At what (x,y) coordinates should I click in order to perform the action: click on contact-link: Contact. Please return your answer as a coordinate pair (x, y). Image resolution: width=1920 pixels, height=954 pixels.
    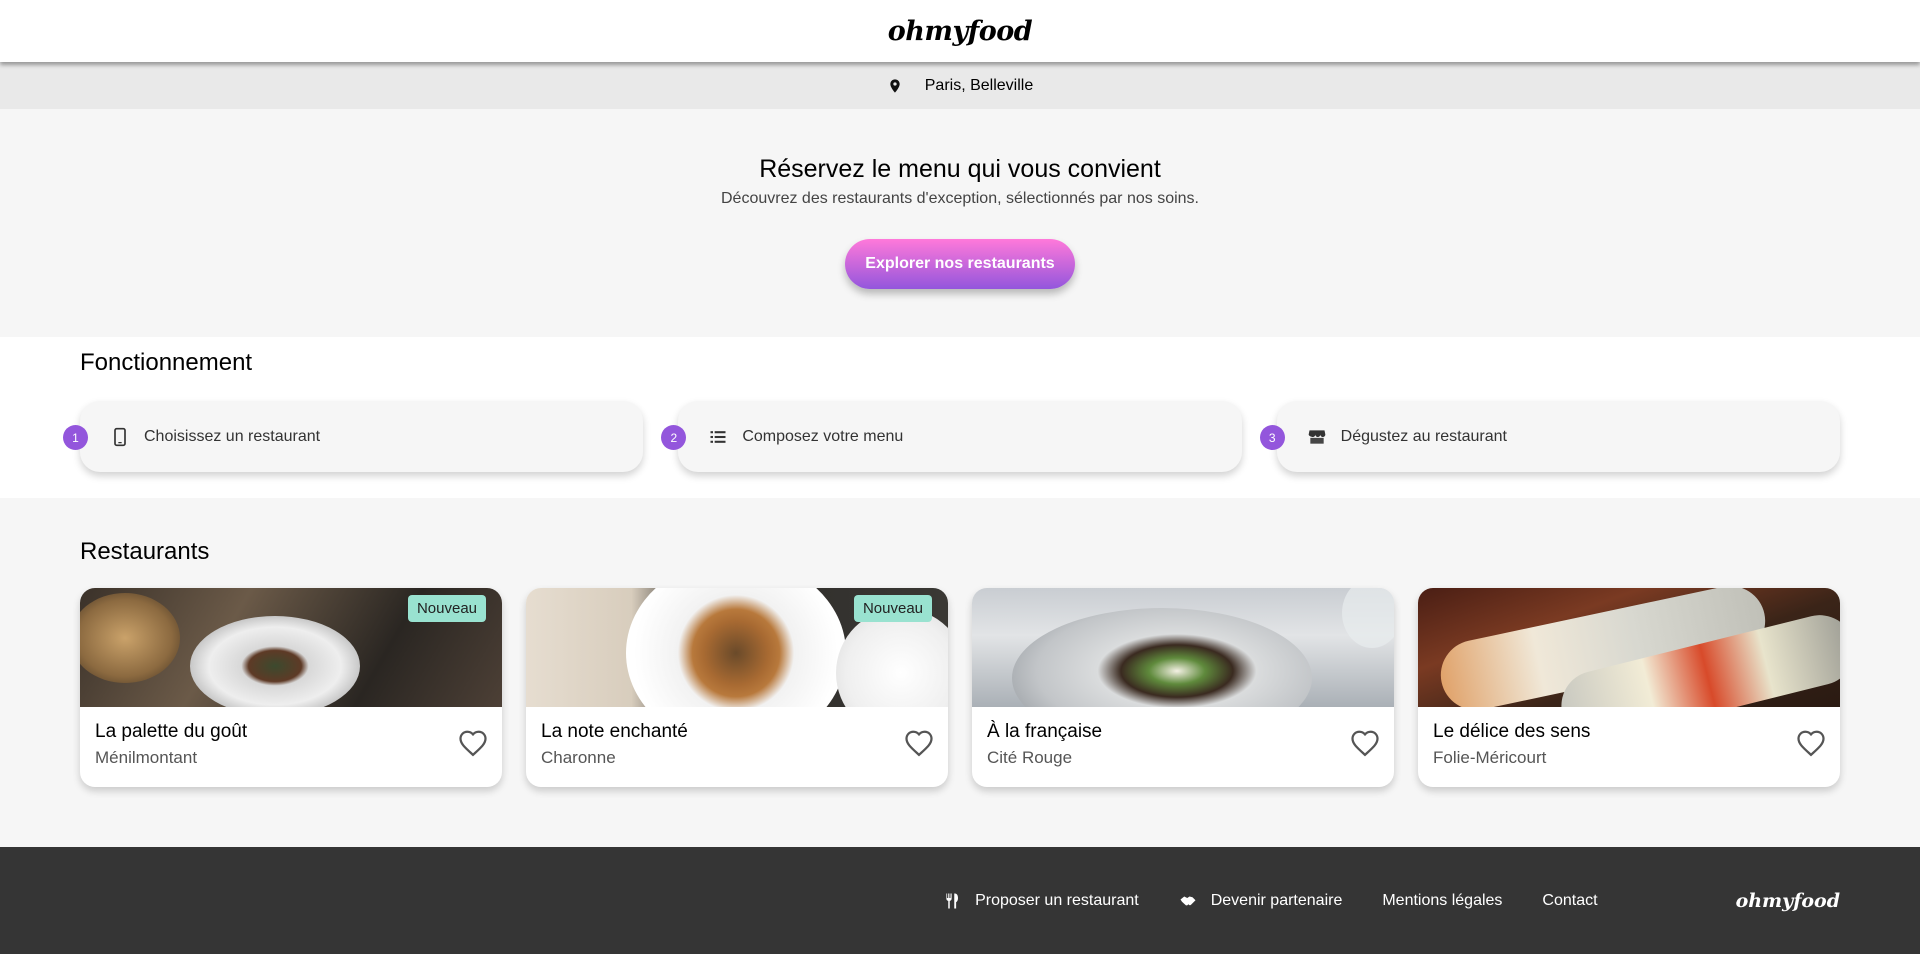
    Looking at the image, I should click on (1569, 901).